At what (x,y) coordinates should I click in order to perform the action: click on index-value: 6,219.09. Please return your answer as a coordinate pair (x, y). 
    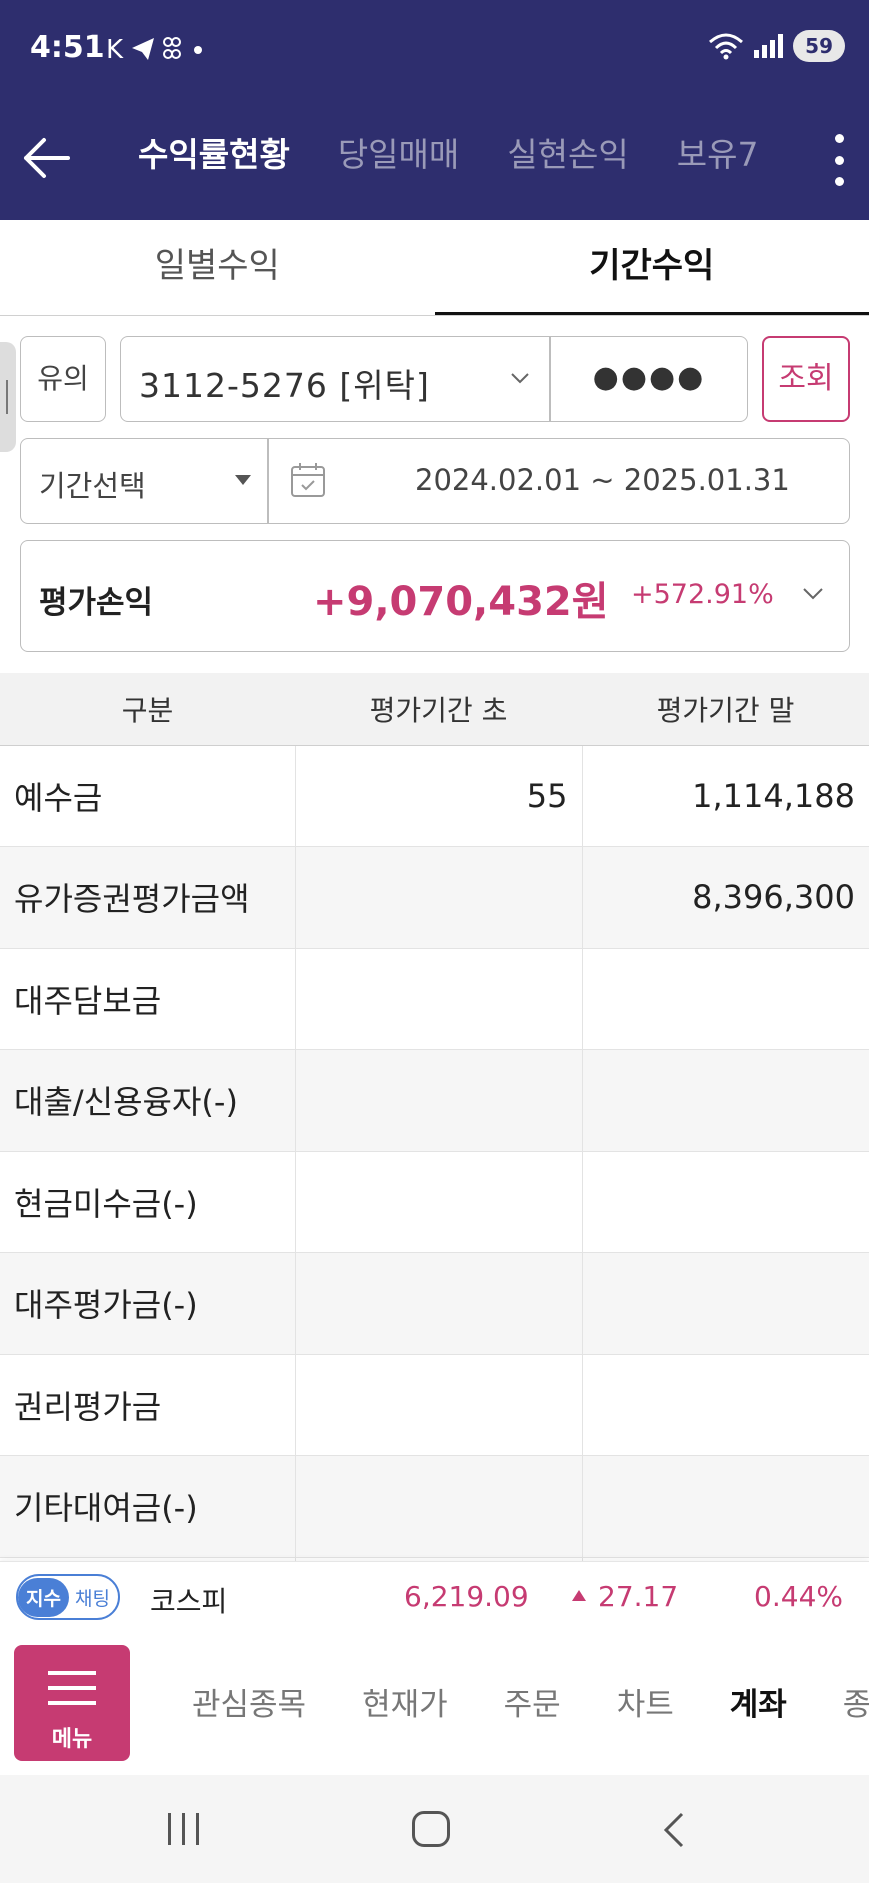
    Looking at the image, I should click on (466, 1596).